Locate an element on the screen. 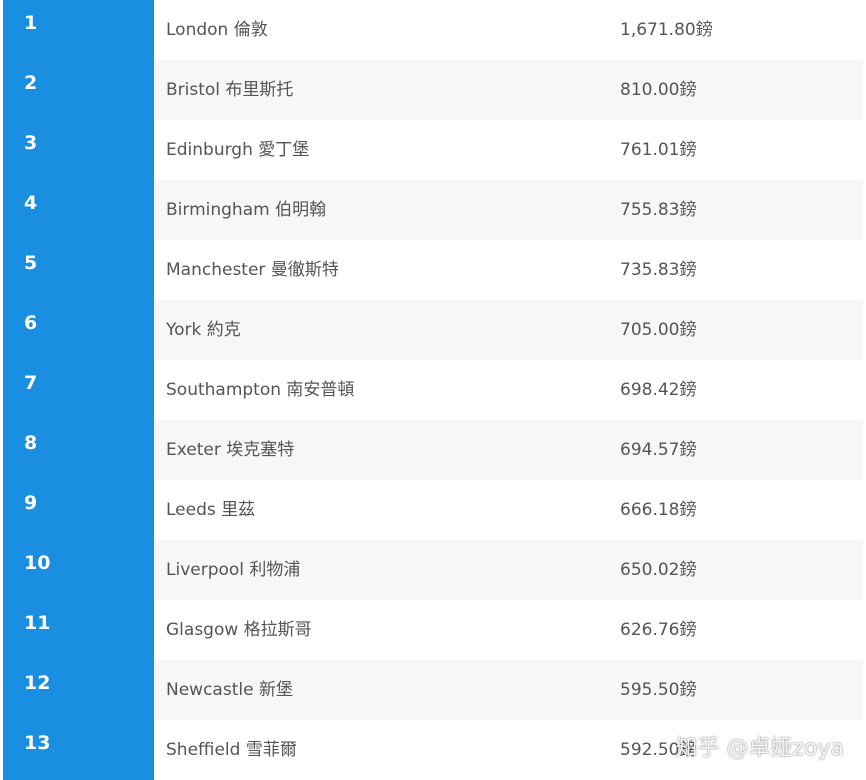 Image resolution: width=866 pixels, height=780 pixels. city-cell: Edinburgh 愛丁堡 is located at coordinates (387, 150).